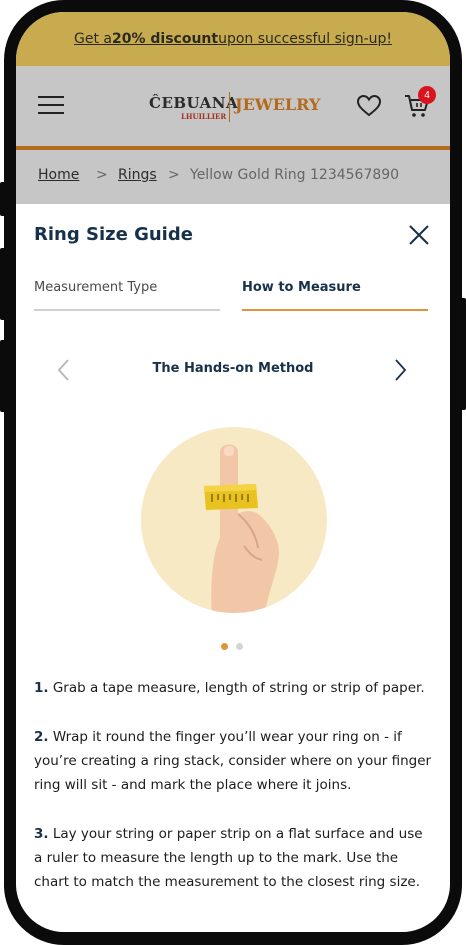  Describe the element at coordinates (51, 105) in the screenshot. I see `hamburger-icon` at that location.